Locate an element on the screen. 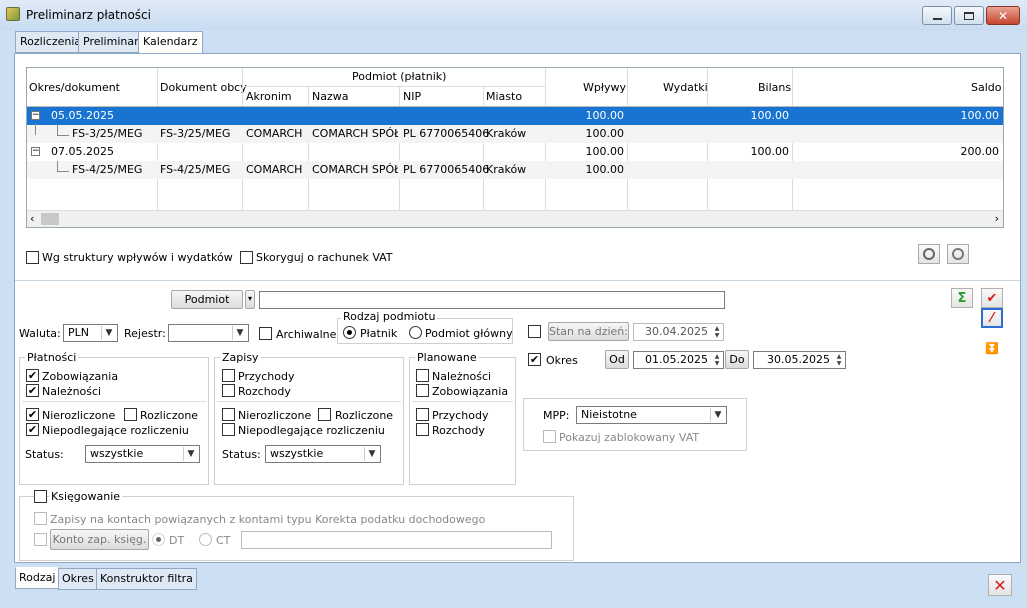  col-nip: NIP is located at coordinates (412, 96).